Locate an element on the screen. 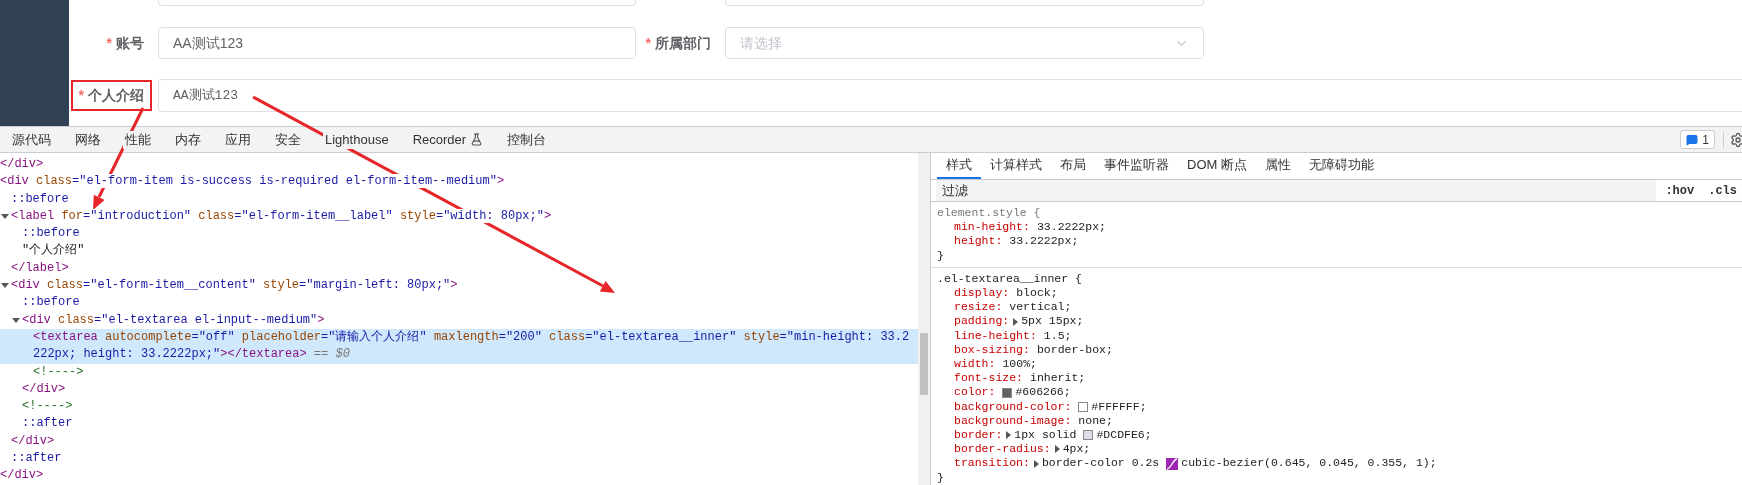 The width and height of the screenshot is (1742, 485). toggle-button: :hov is located at coordinates (1680, 190).